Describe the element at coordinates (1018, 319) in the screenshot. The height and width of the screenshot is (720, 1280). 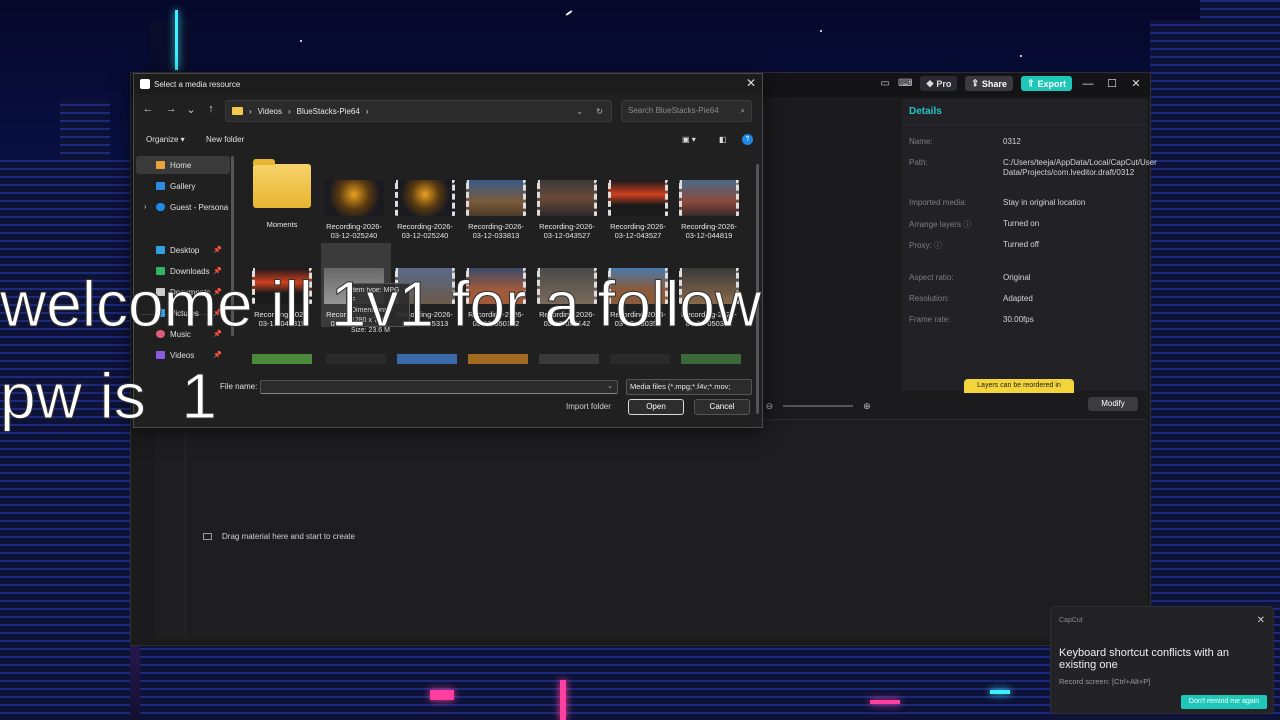
I see `detail-value: 30.00fps` at that location.